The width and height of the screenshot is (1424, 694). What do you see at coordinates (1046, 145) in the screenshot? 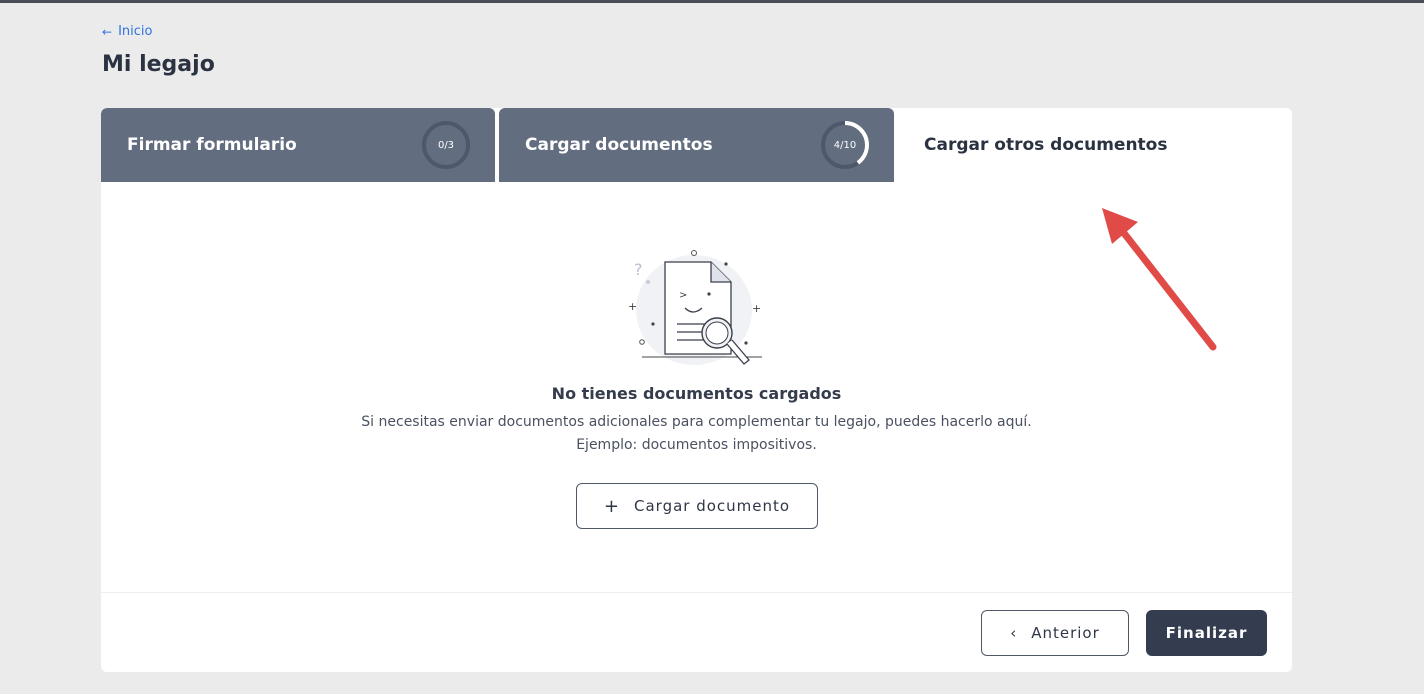
I see `tab-label: Cargar otros documentos` at bounding box center [1046, 145].